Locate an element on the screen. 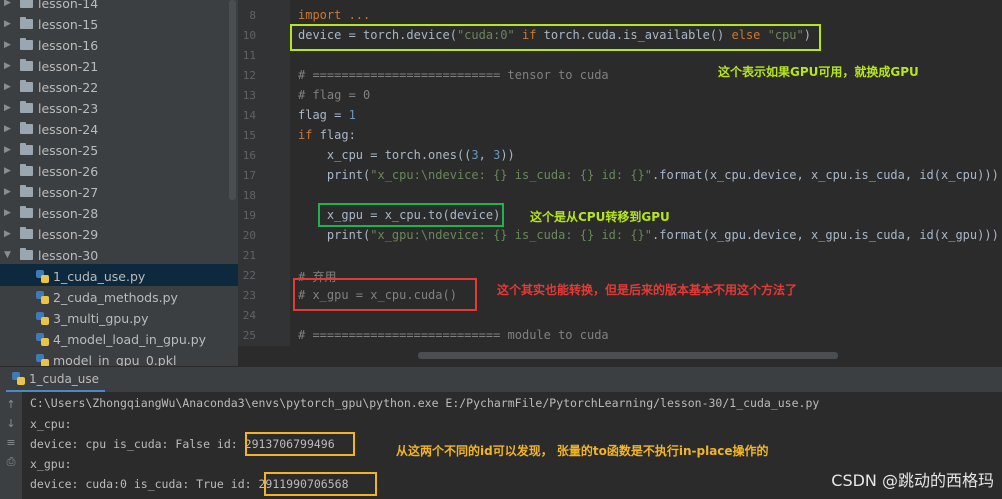  tree-item-lesson-22: ▶ lesson-22 is located at coordinates (51, 87).